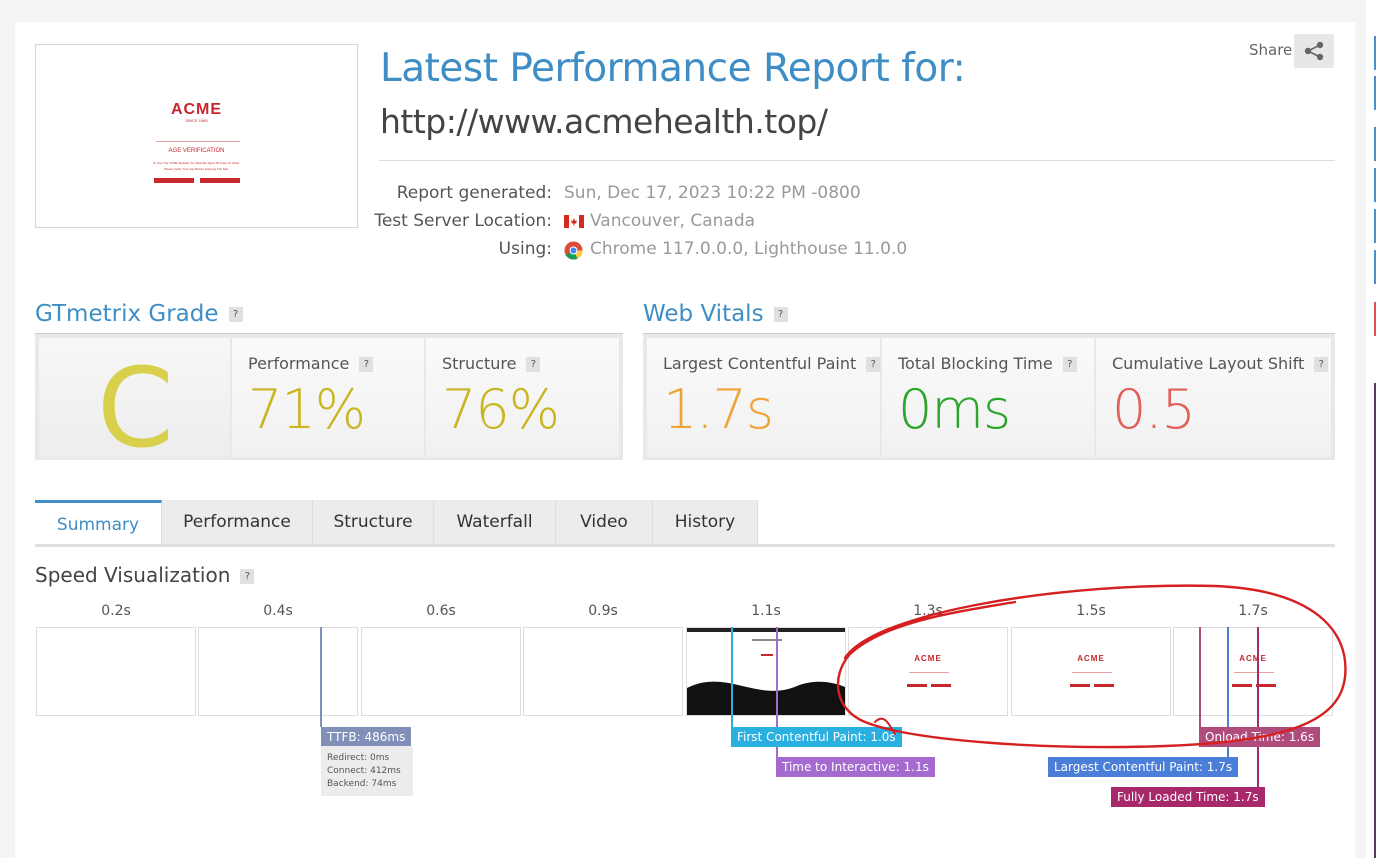  I want to click on side-panel-edge, so click(1371, 429).